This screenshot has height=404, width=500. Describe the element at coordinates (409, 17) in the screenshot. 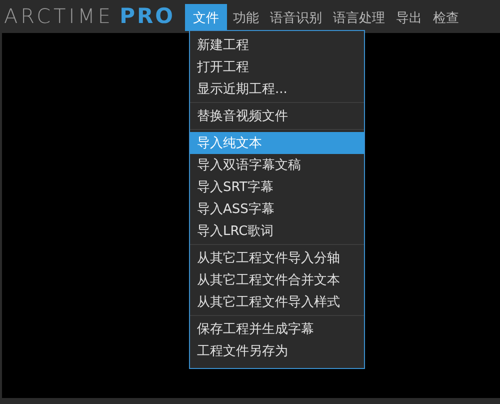

I see `menu-bar-item: 导出` at that location.